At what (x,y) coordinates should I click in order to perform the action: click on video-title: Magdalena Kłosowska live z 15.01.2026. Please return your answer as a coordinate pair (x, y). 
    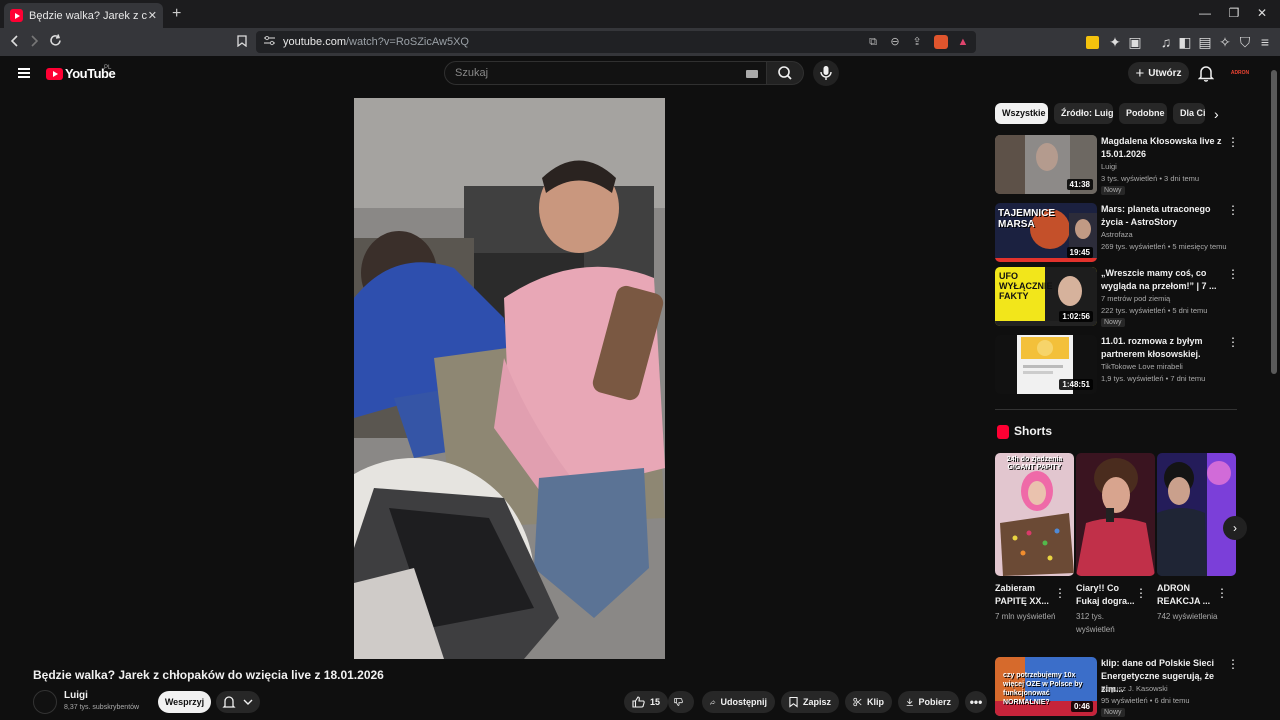
    Looking at the image, I should click on (1163, 148).